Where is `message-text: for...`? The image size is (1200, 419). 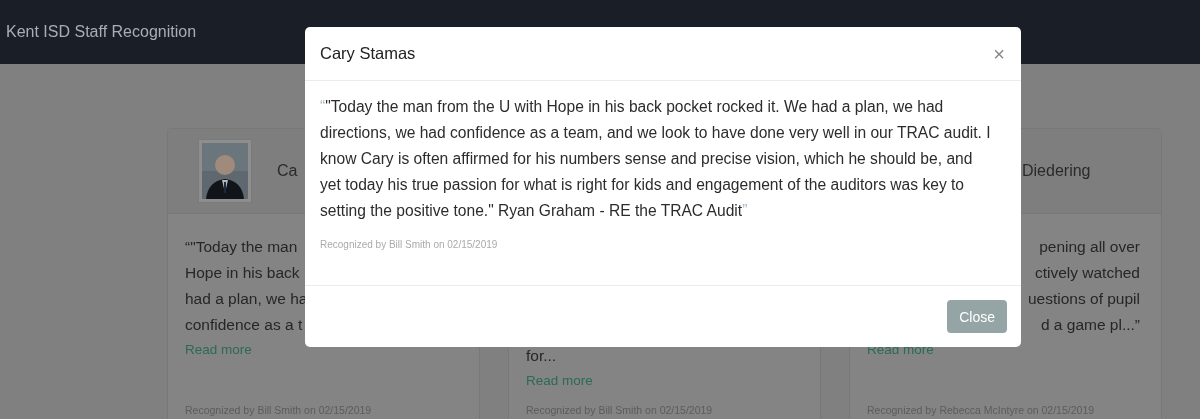
message-text: for... is located at coordinates (541, 356).